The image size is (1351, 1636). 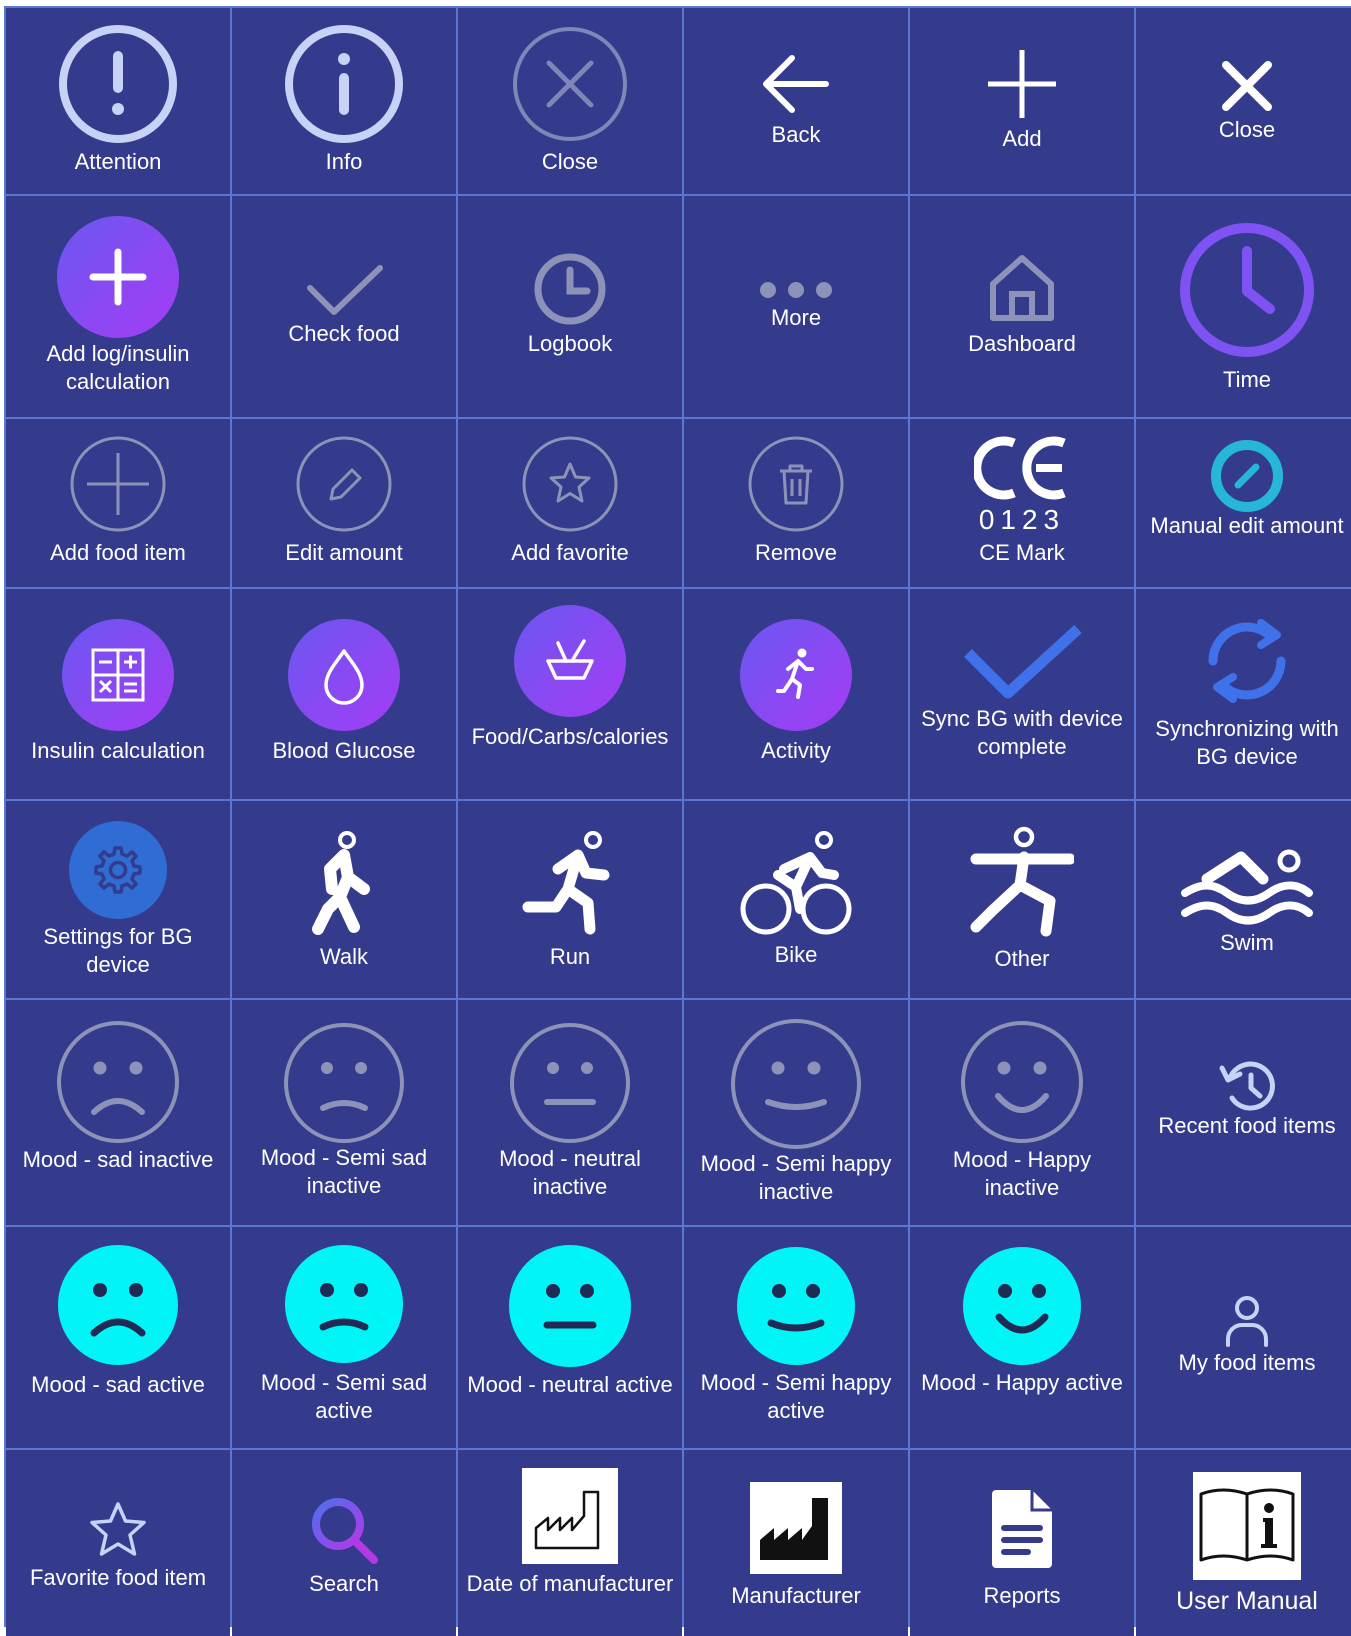 What do you see at coordinates (1022, 519) in the screenshot?
I see `ce-code: 0123` at bounding box center [1022, 519].